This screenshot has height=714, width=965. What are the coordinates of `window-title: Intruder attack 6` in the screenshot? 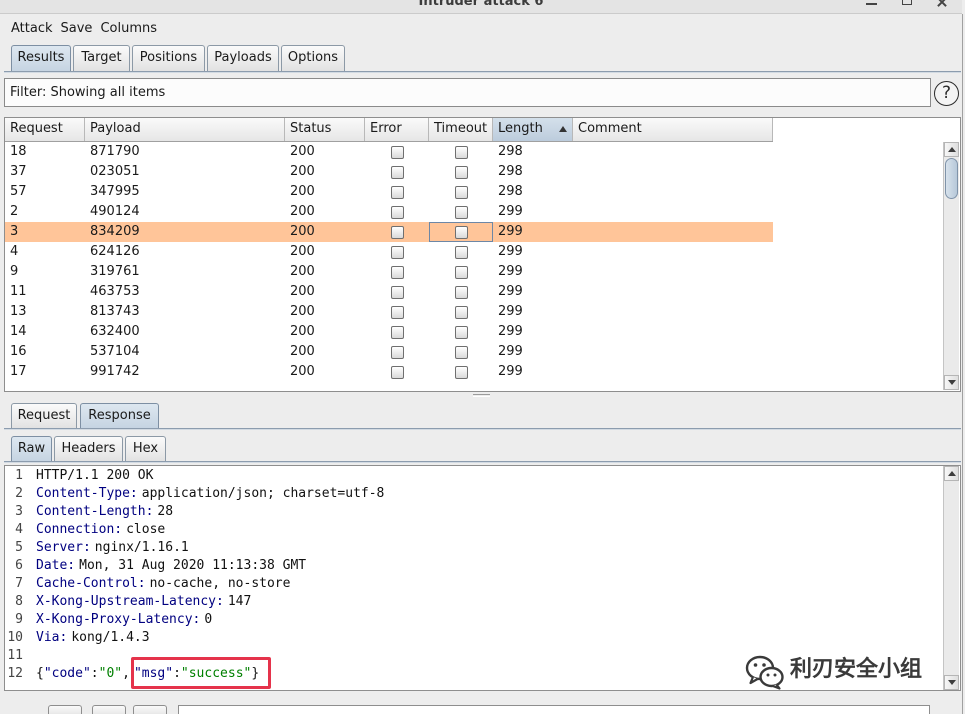 It's located at (481, 4).